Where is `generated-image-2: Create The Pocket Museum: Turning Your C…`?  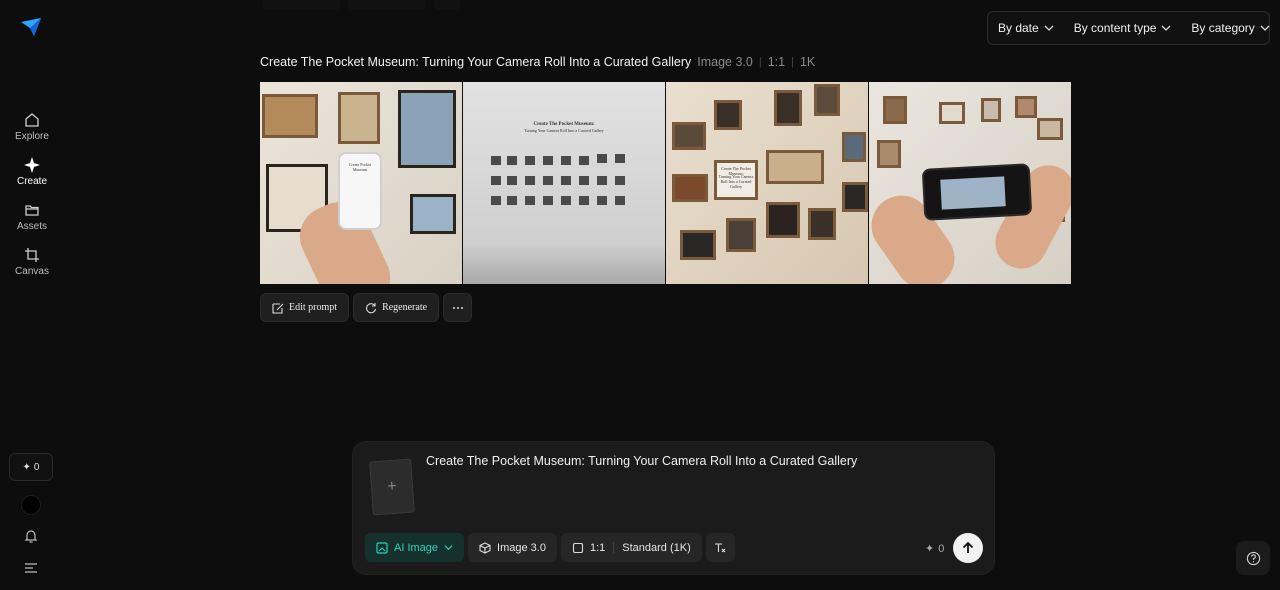 generated-image-2: Create The Pocket Museum: Turning Your C… is located at coordinates (564, 183).